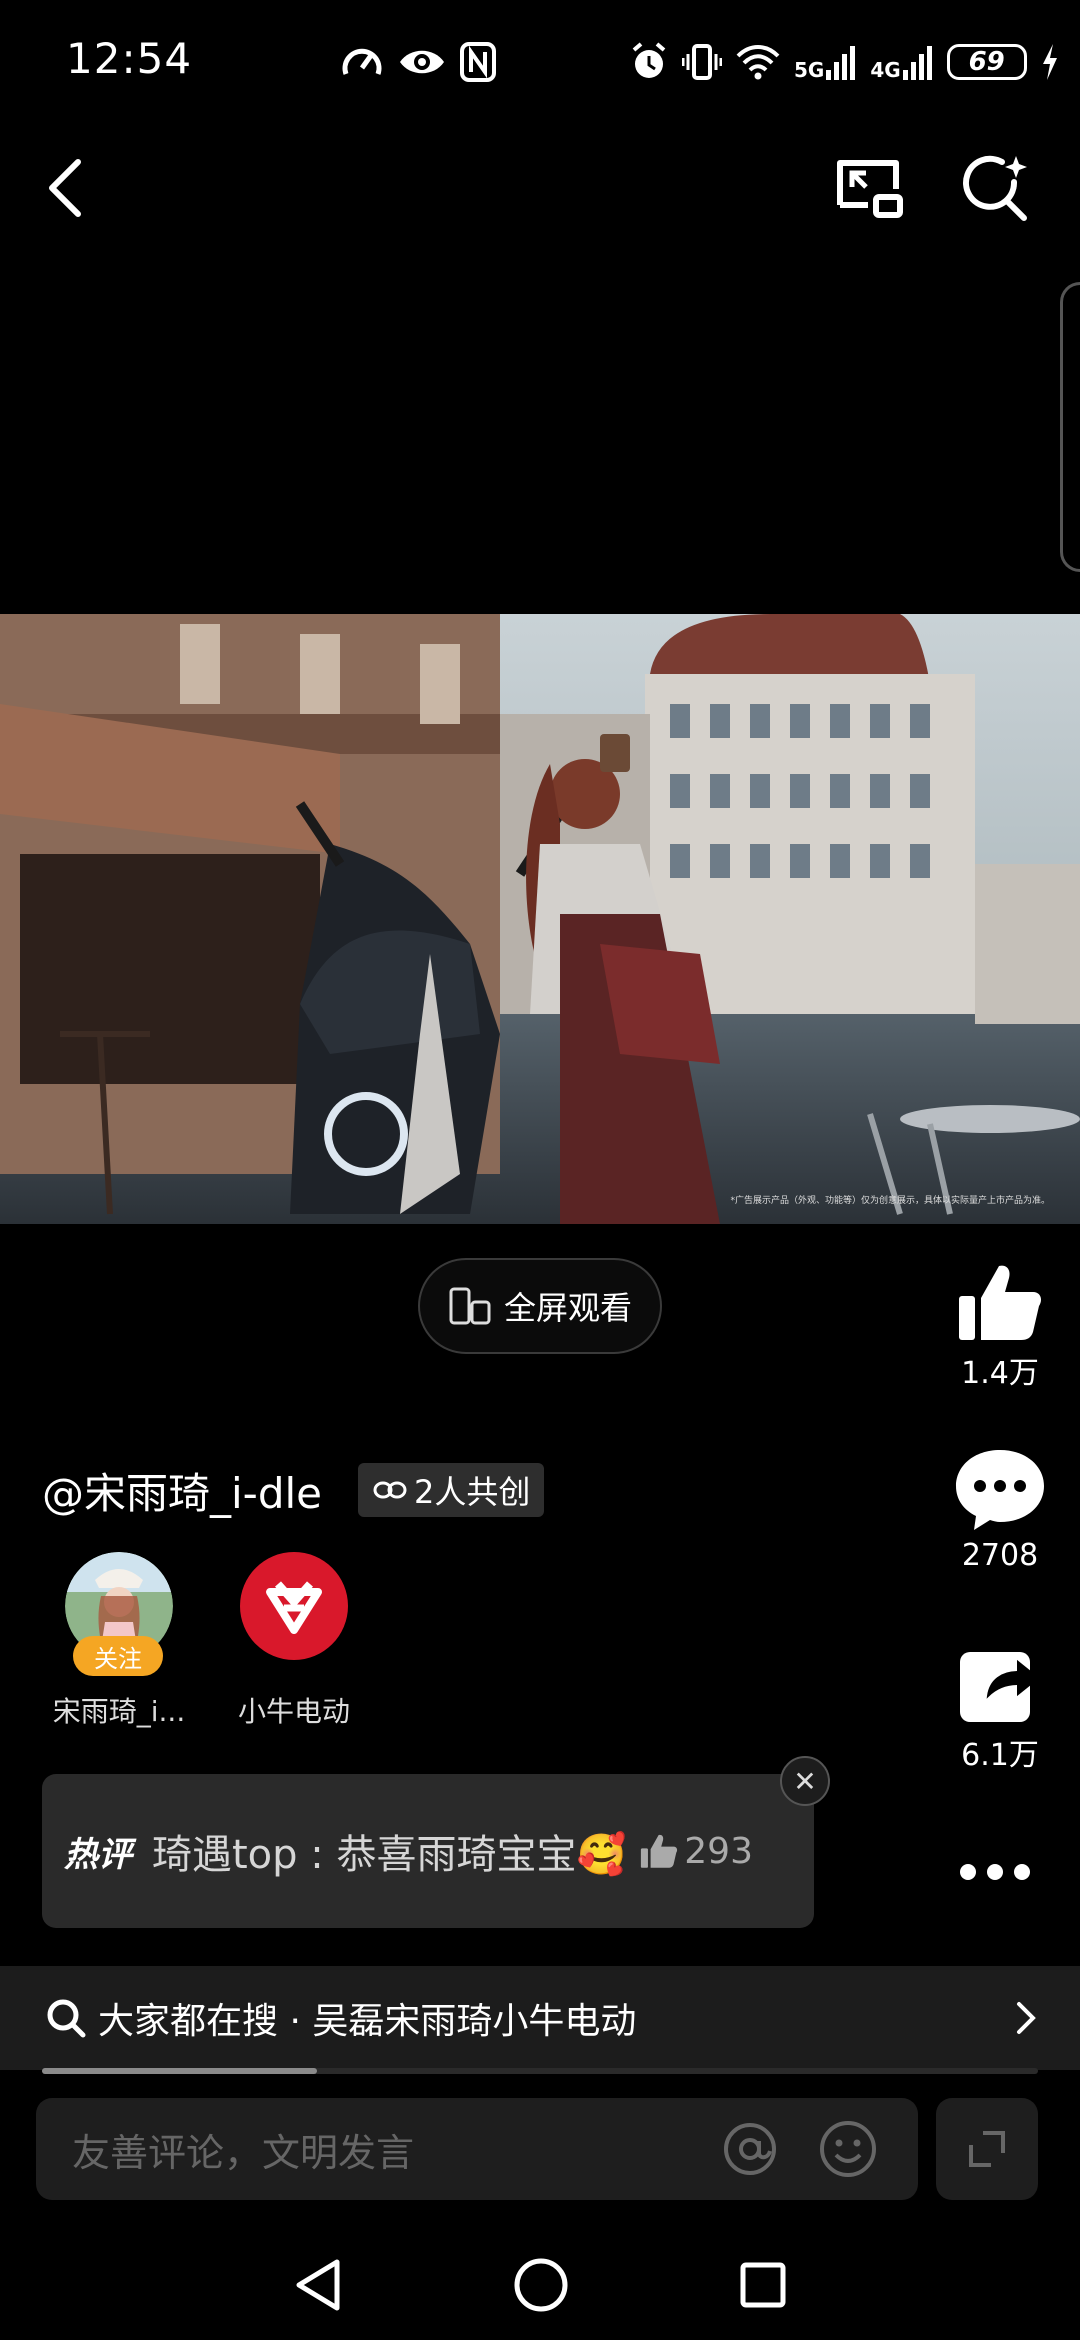  I want to click on niu-logo-icon, so click(294, 1607).